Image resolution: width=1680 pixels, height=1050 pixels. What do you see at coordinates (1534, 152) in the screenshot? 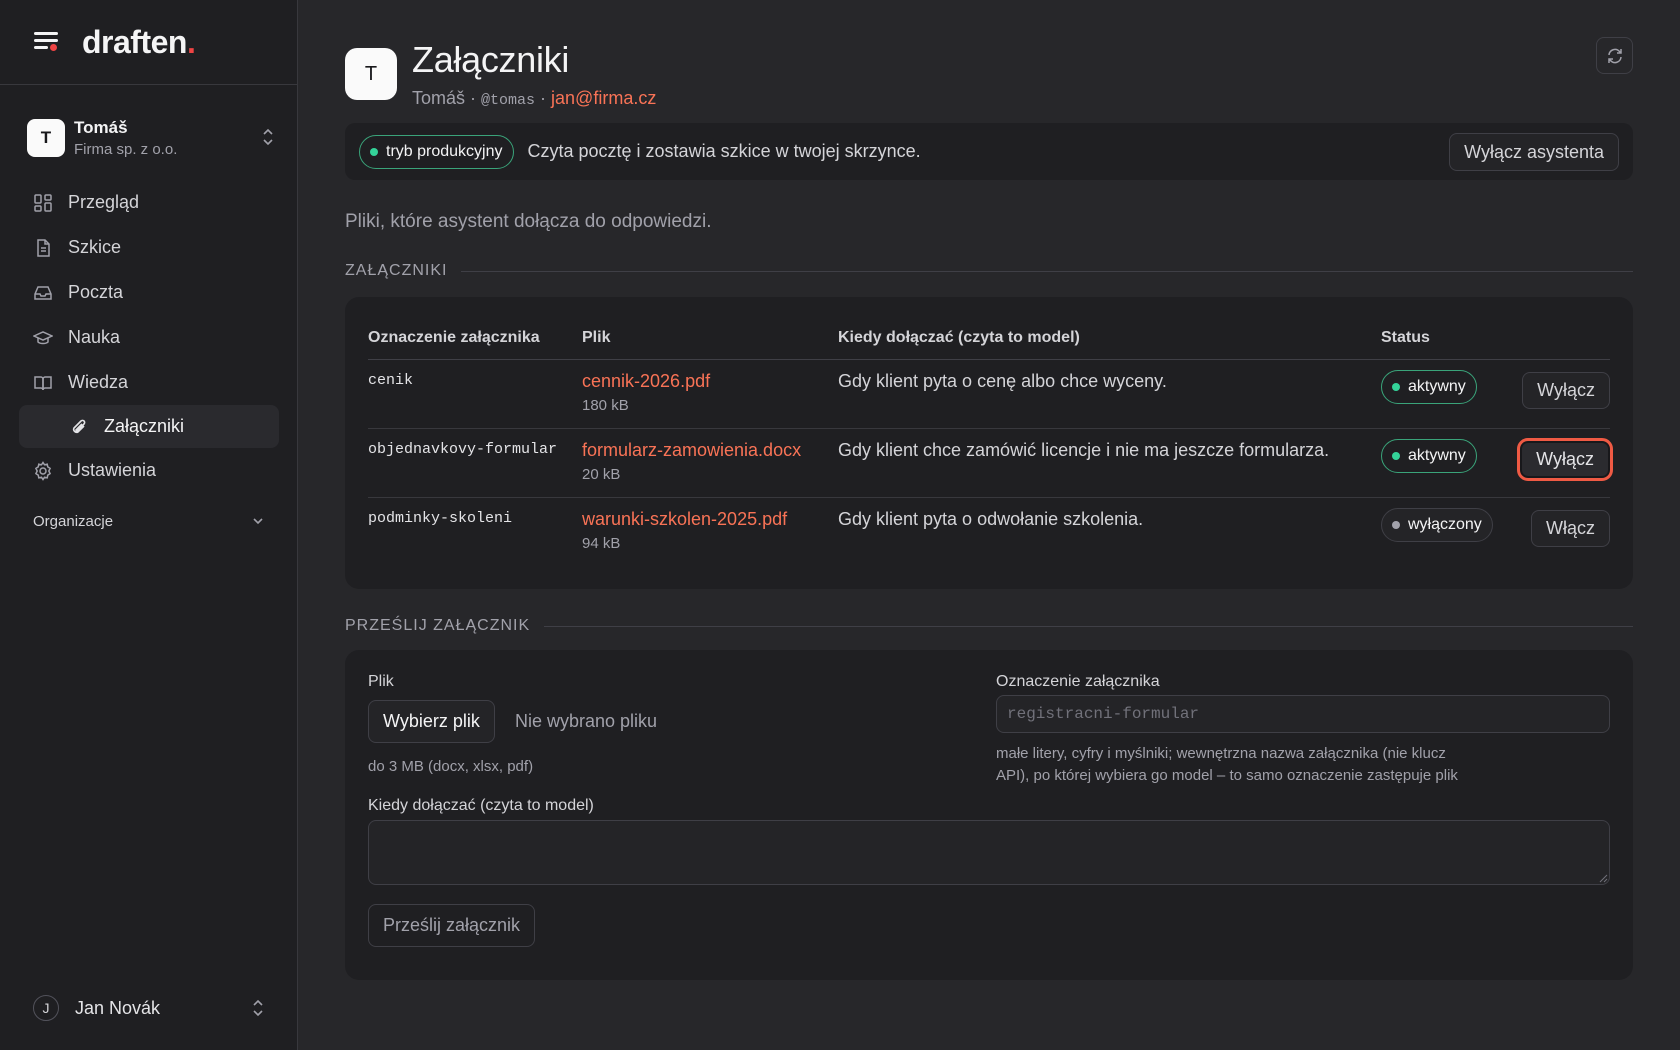
I see `disable-assistant-button: Wyłącz asystenta` at bounding box center [1534, 152].